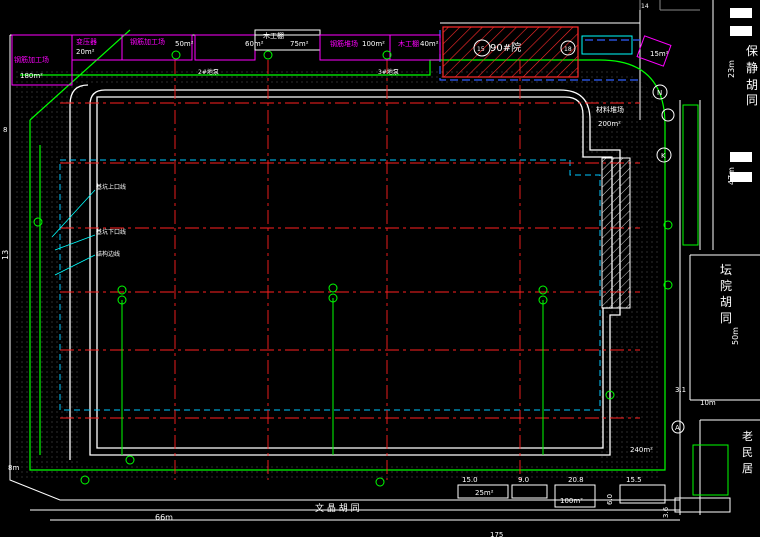  What do you see at coordinates (610, 499) in the screenshot?
I see `dim-6: 6.0` at bounding box center [610, 499].